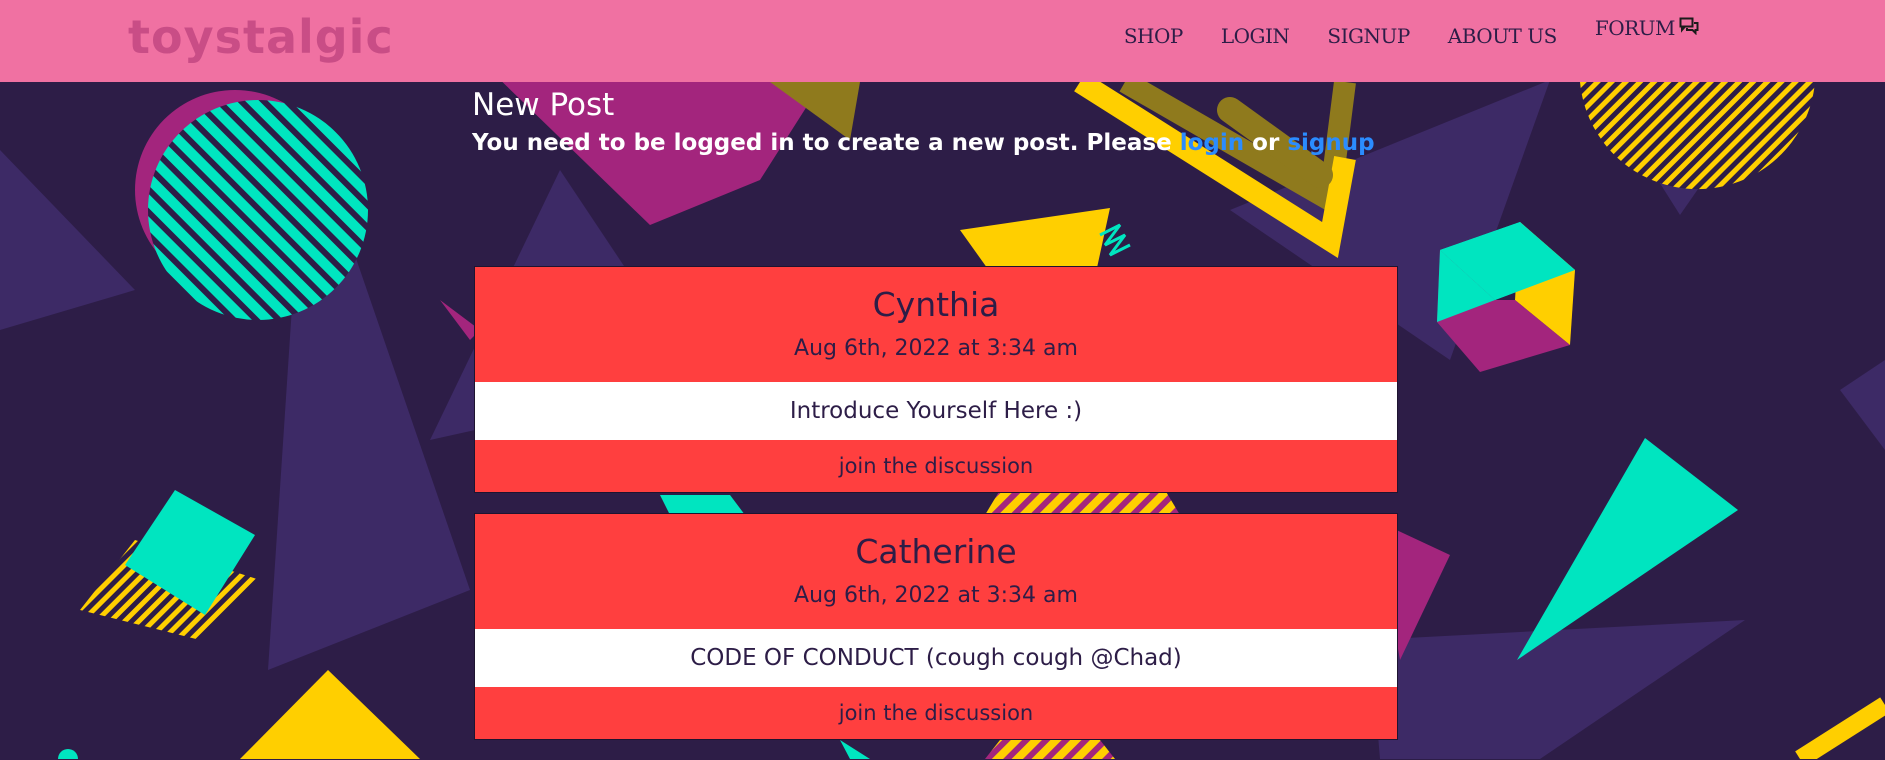 The width and height of the screenshot is (1885, 760). I want to click on post-title: Introduce Yourself Here :), so click(936, 411).